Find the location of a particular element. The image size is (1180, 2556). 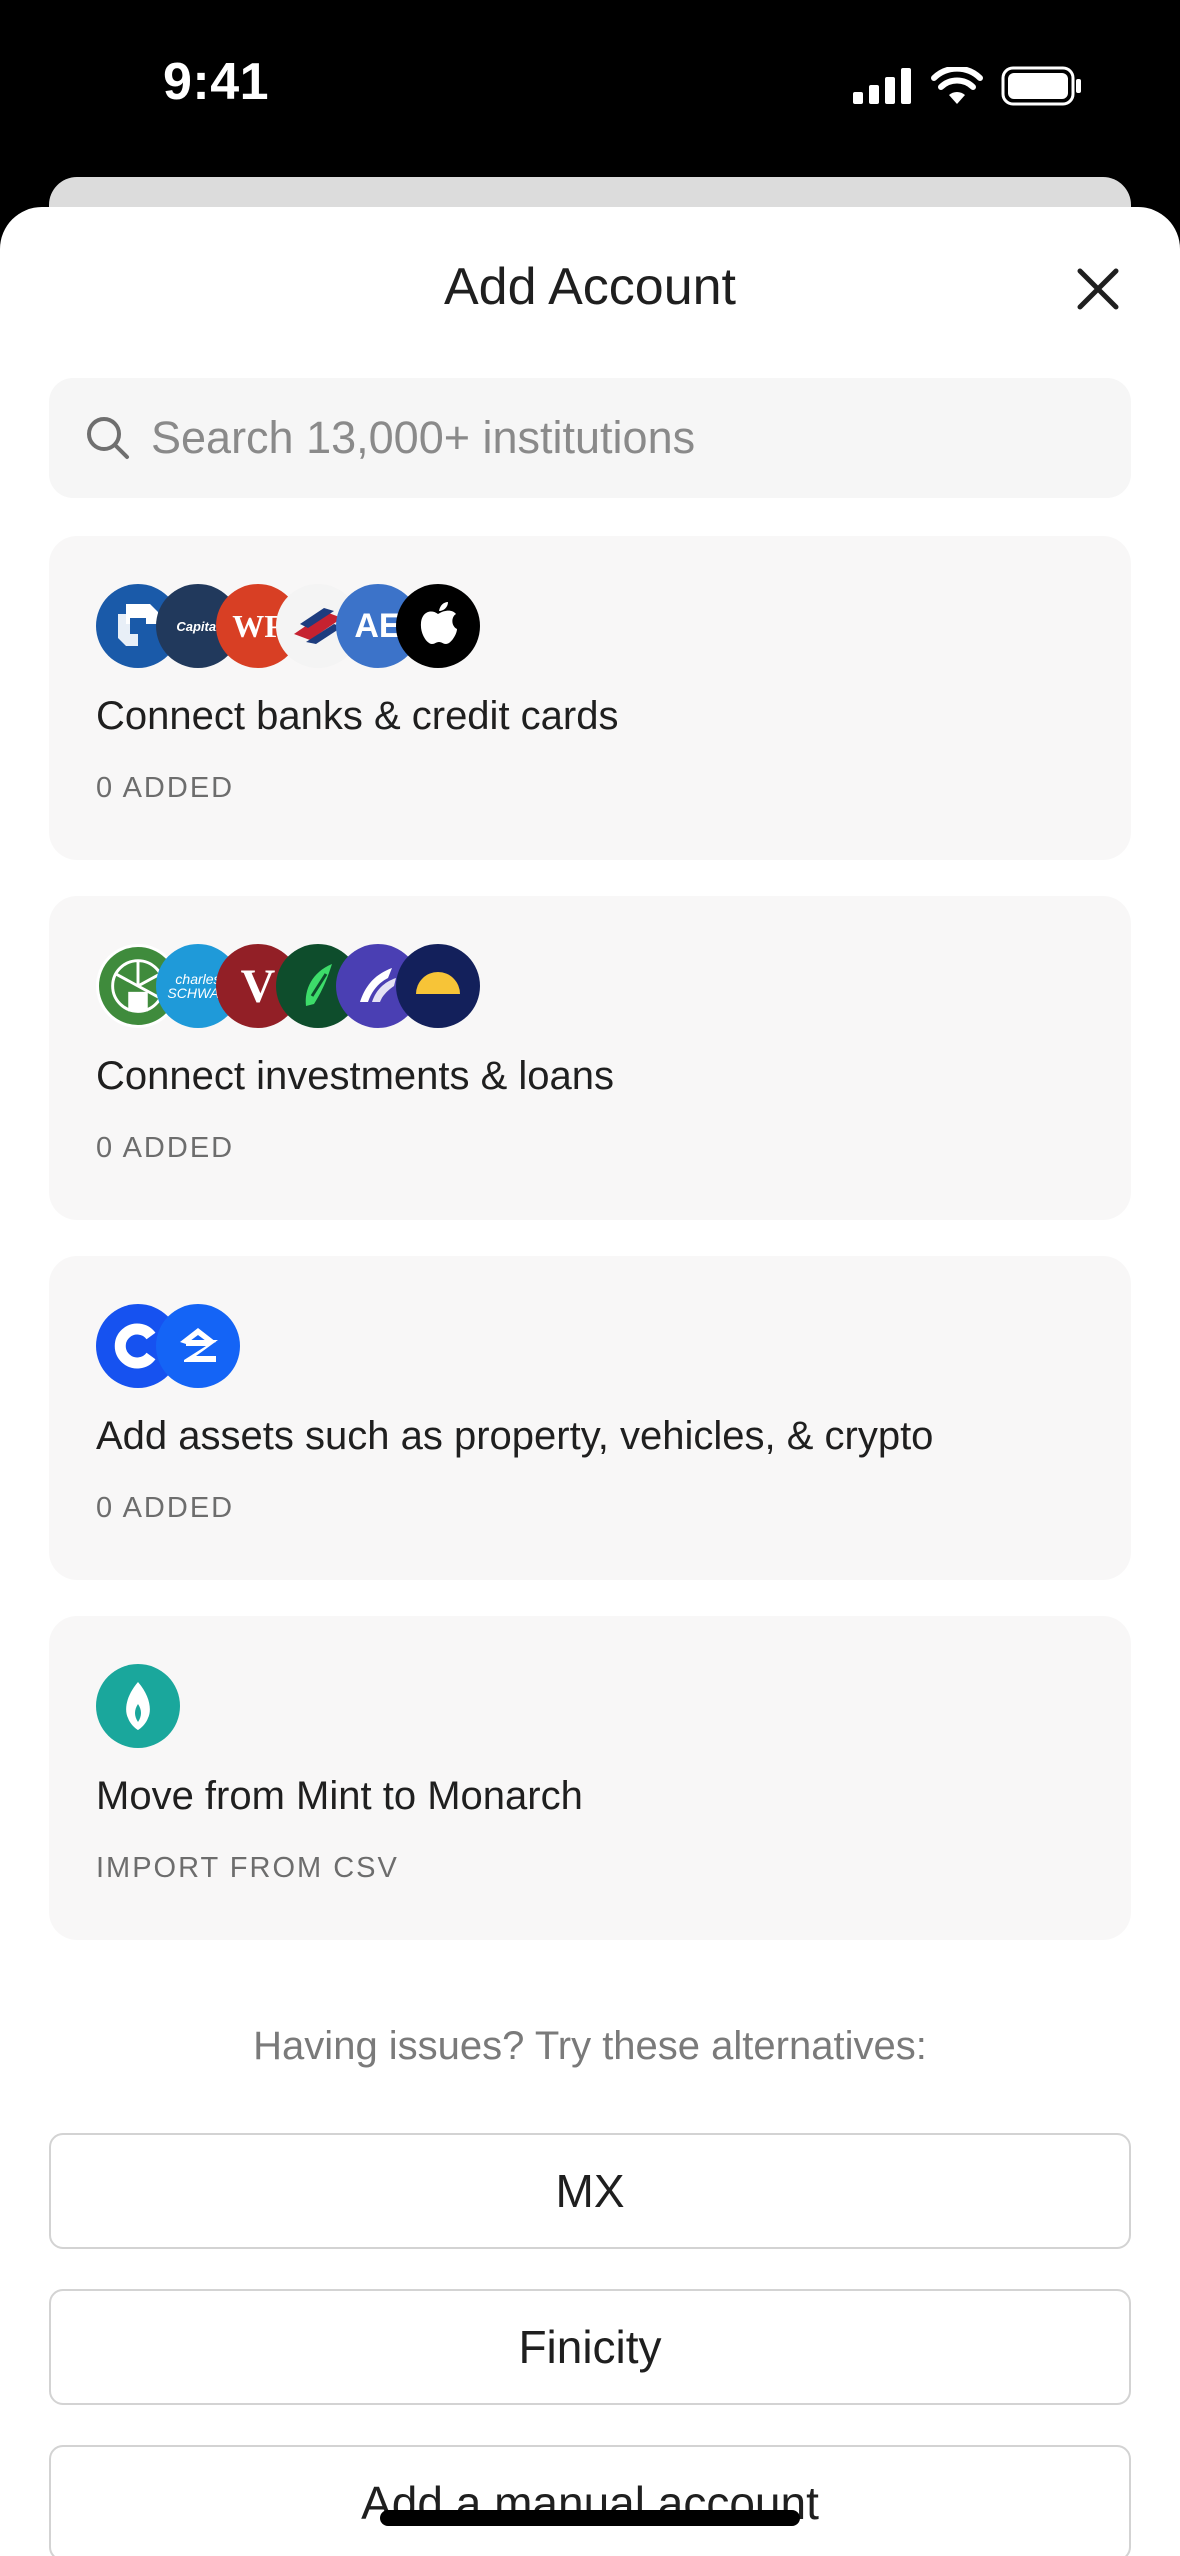

close-button is located at coordinates (1098, 289).